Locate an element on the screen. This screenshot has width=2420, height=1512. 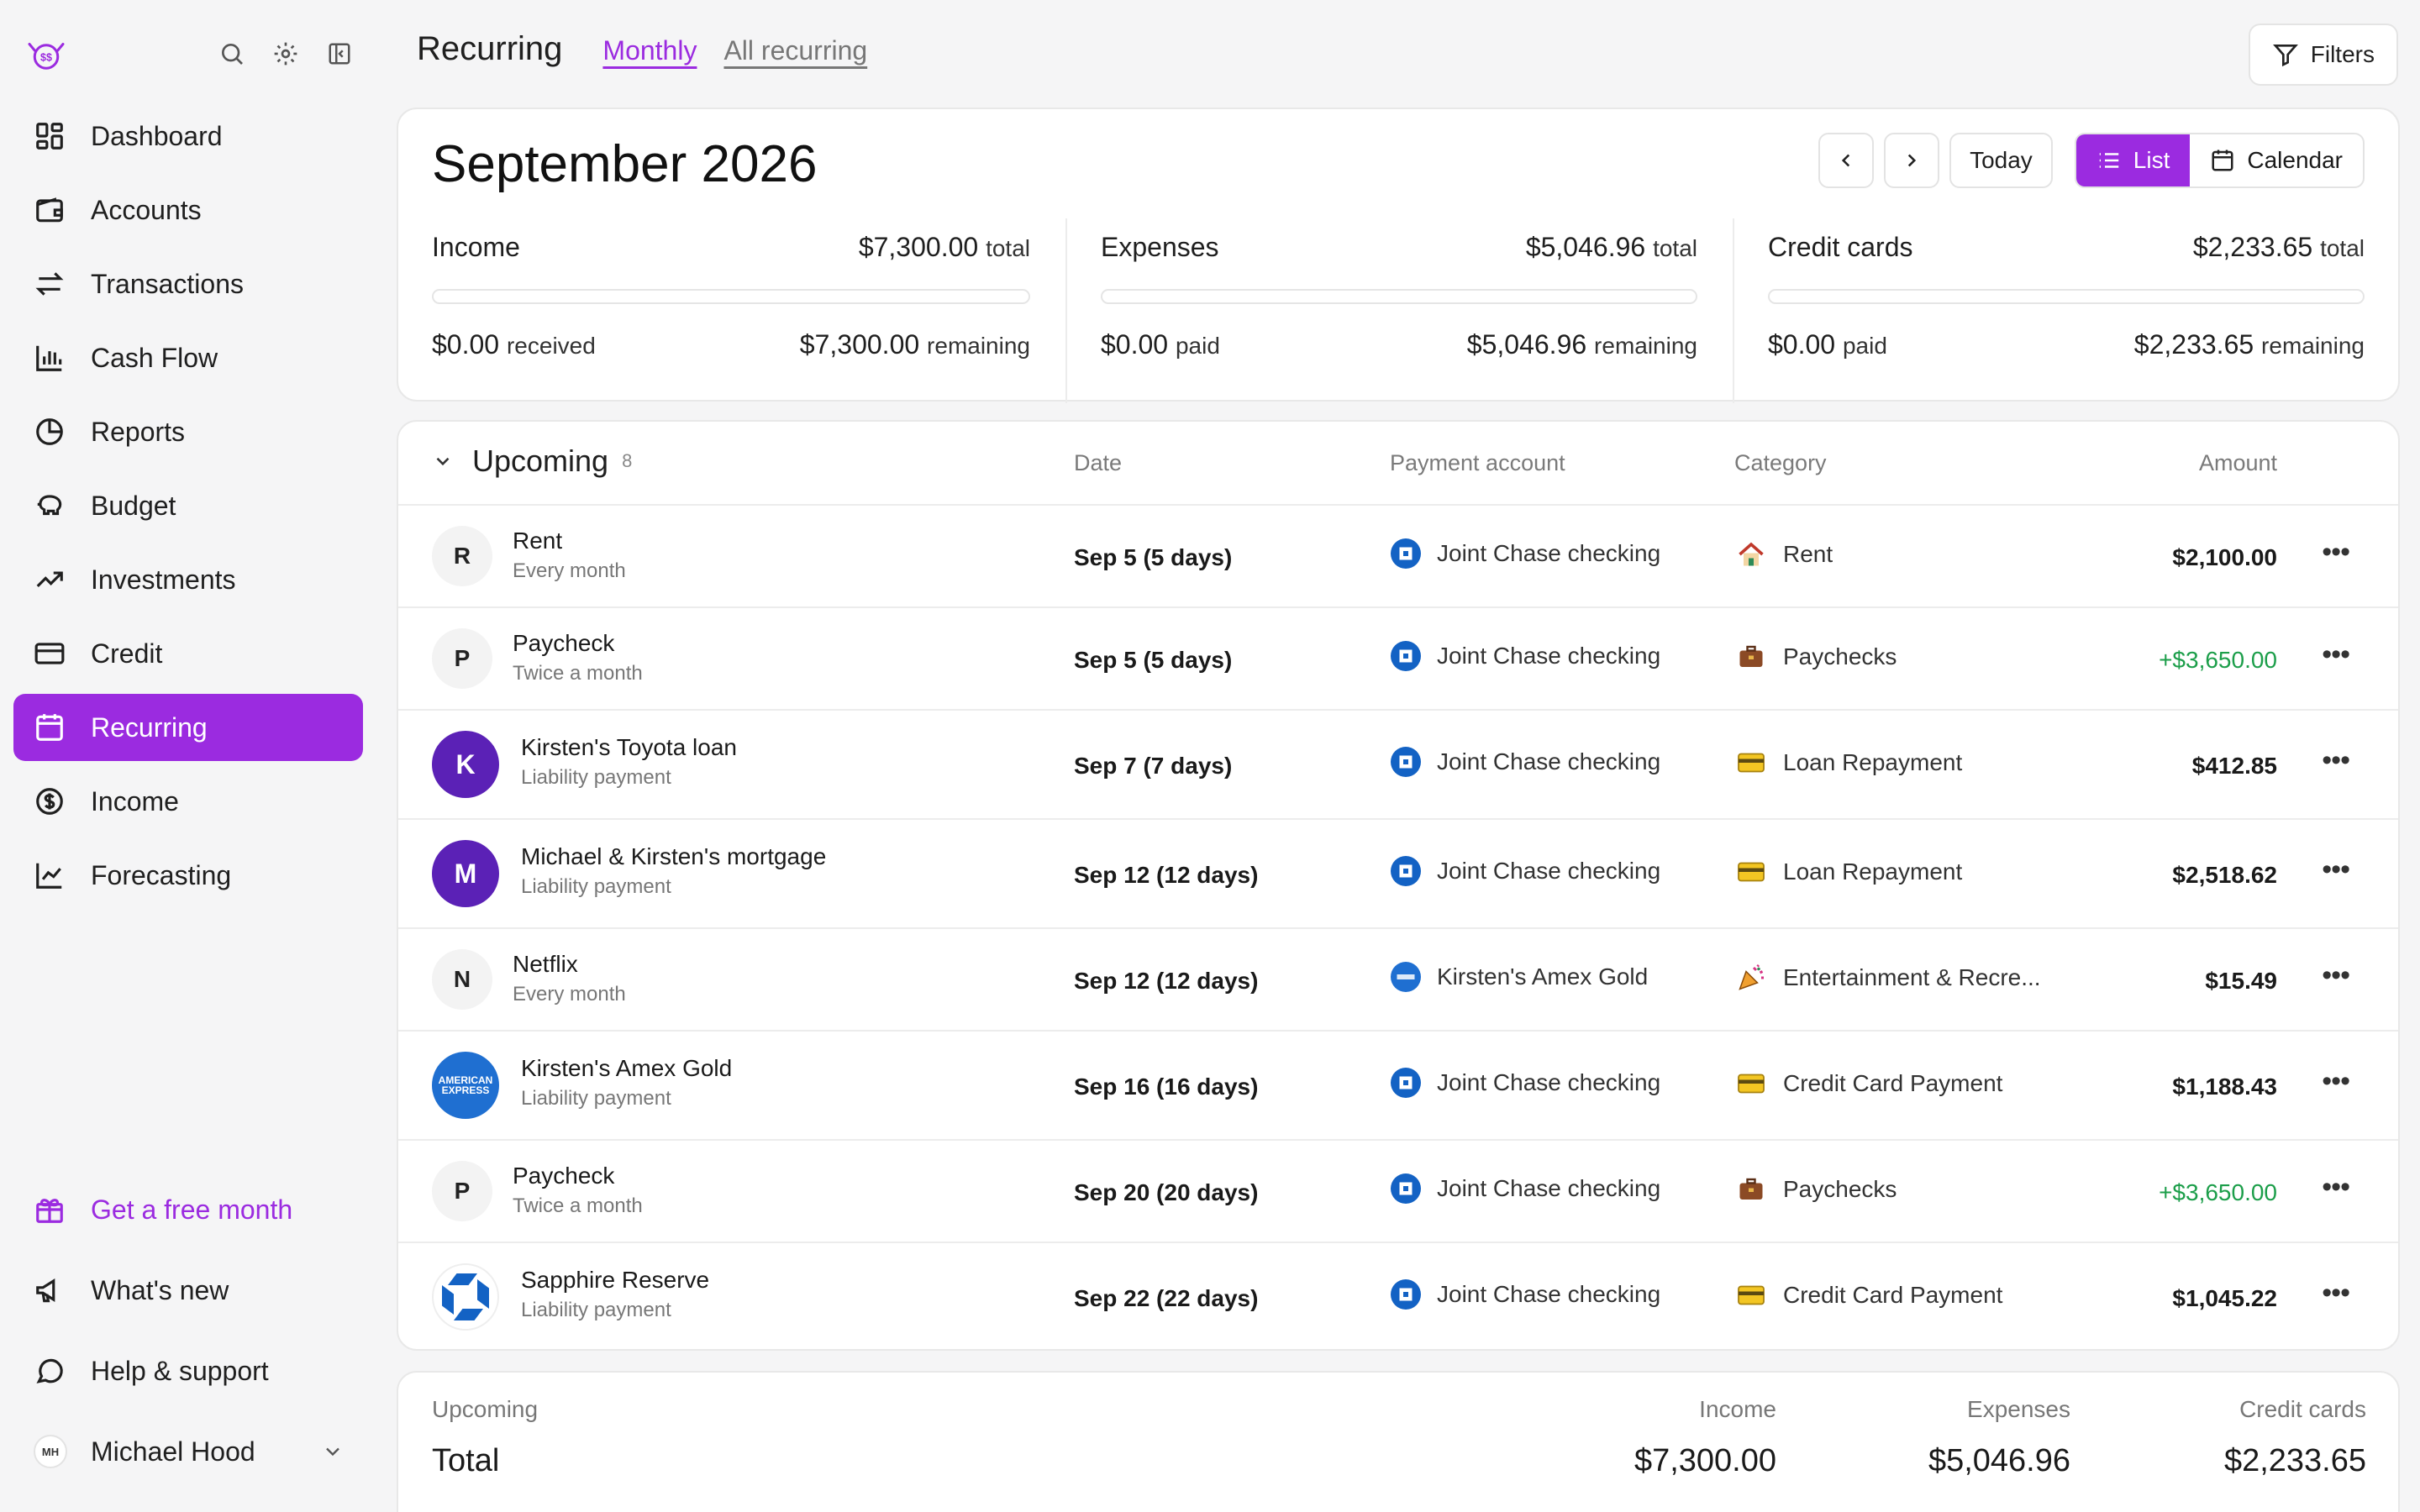
chat-bubble-icon is located at coordinates (50, 1370).